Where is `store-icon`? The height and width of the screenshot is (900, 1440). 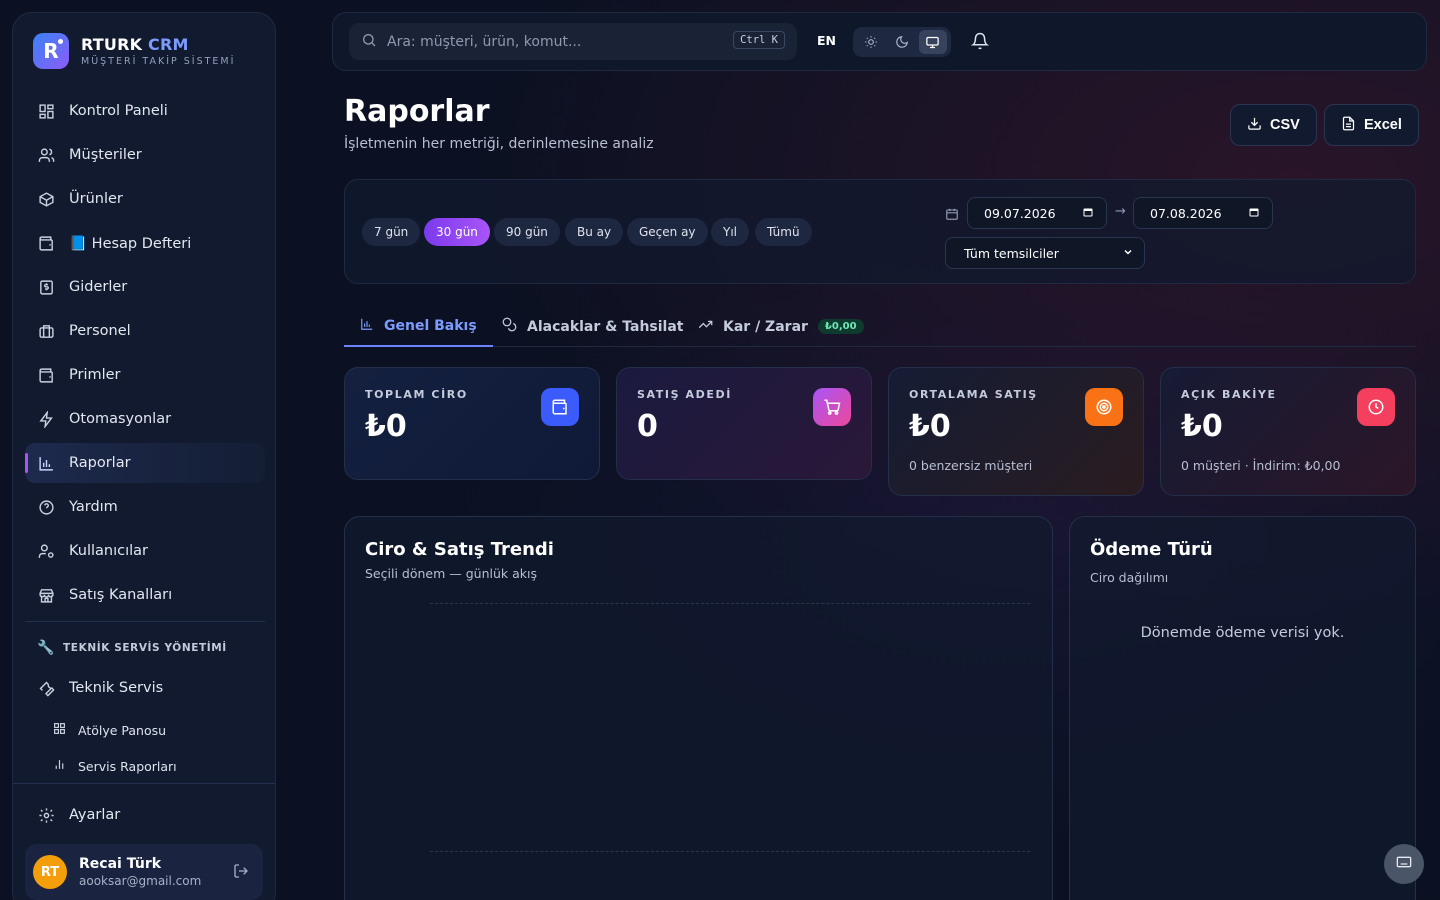
store-icon is located at coordinates (46, 595).